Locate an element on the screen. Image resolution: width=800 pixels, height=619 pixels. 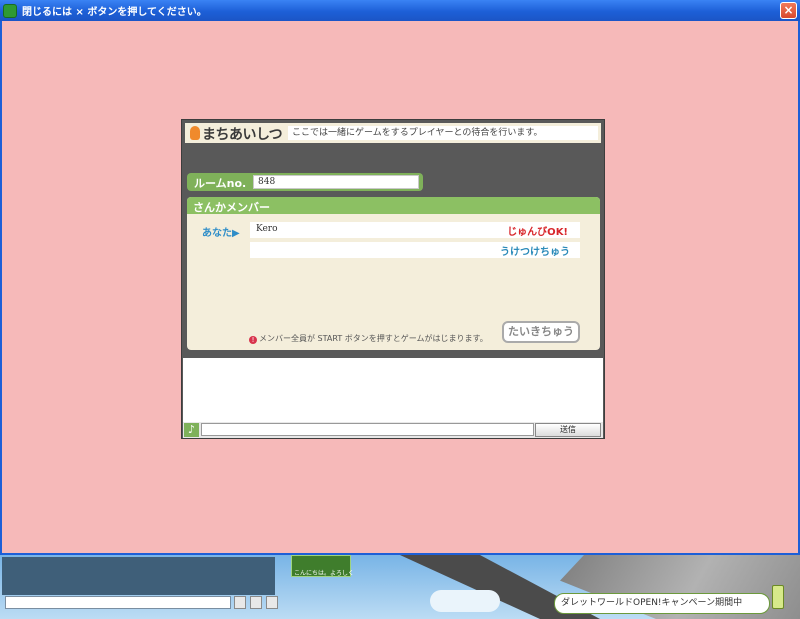
campaign-banner: ダレットワールドOPEN!キャンペーン期間中 is located at coordinates (662, 603).